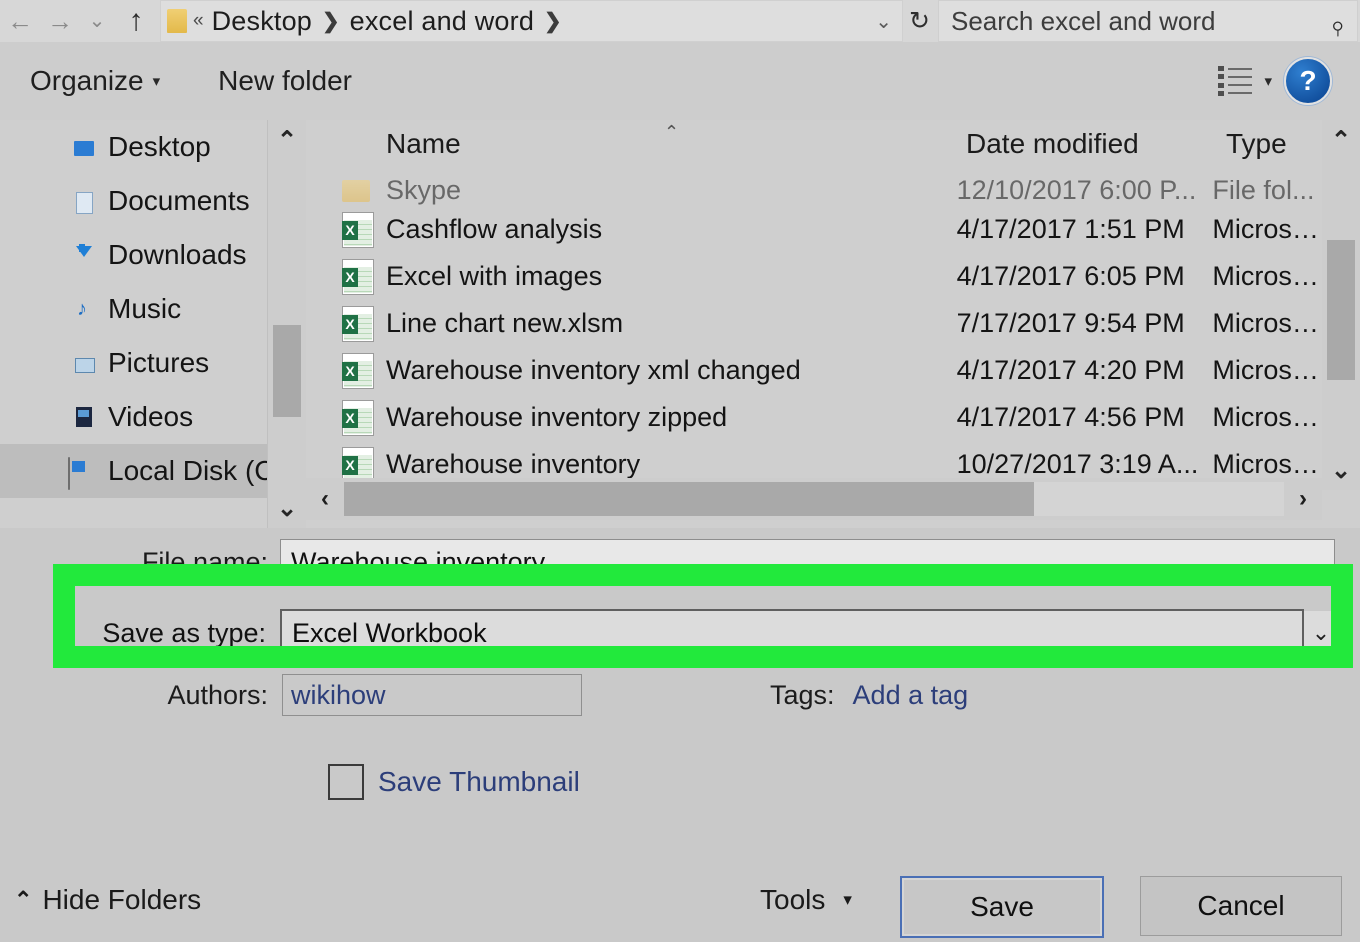  I want to click on new-folder-label: New folder, so click(285, 80).